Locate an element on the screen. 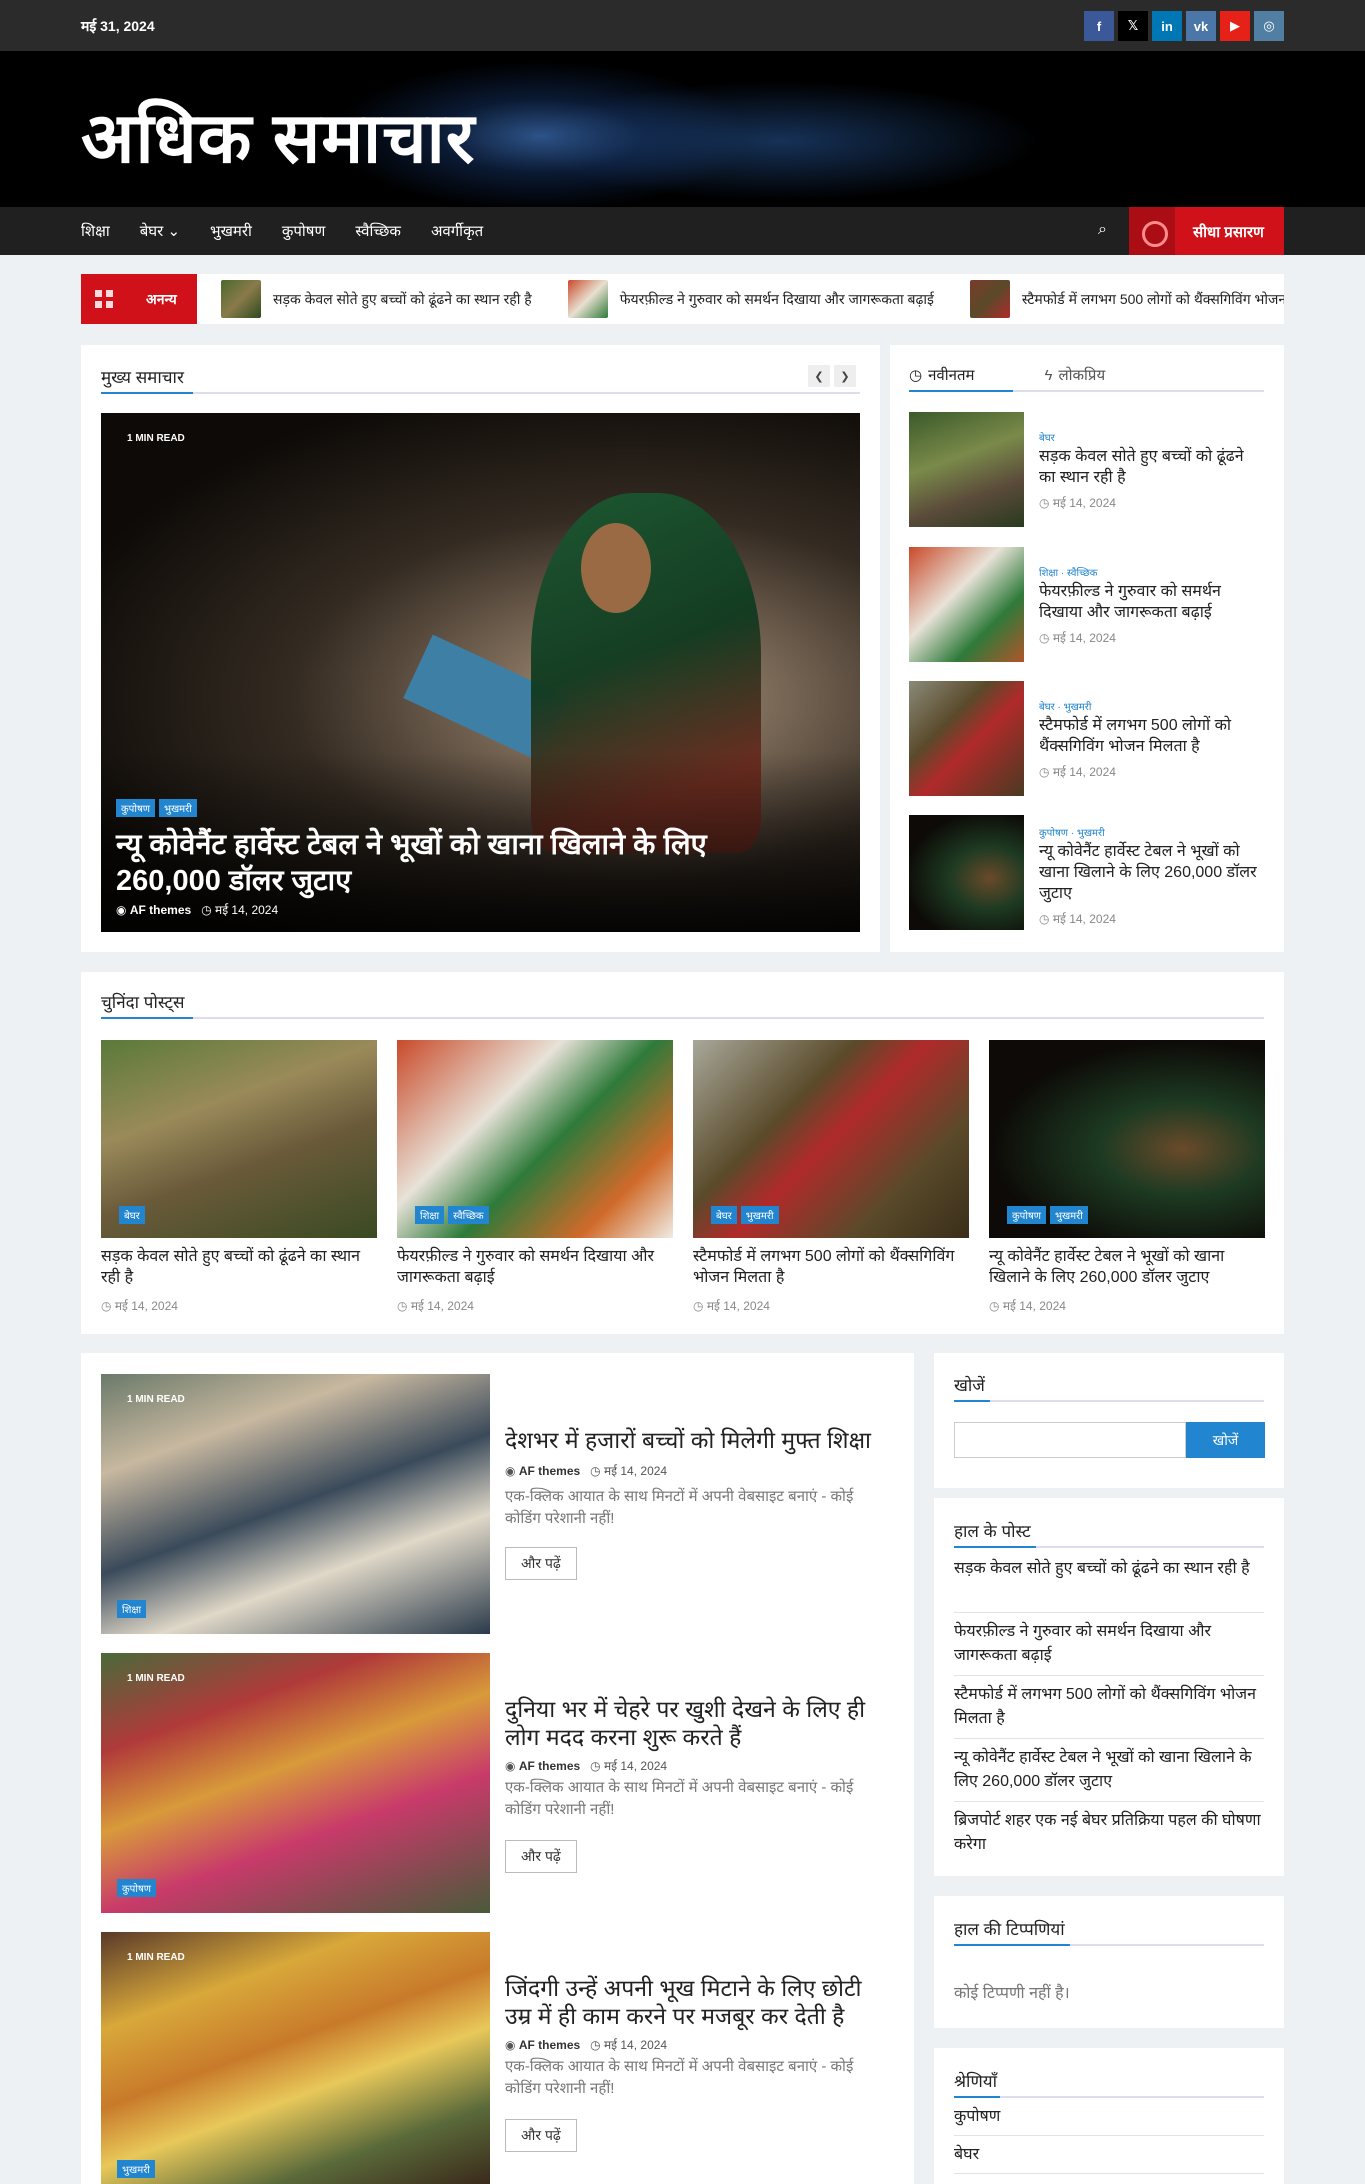  post-image: 1 MIN READ शिक्षा is located at coordinates (295, 1504).